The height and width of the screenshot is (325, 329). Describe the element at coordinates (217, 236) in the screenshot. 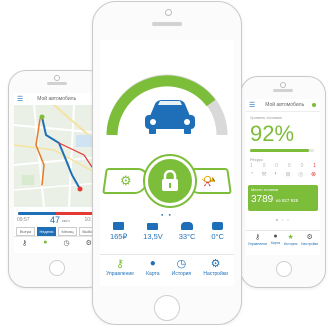

I see `engine-temp-value: 0°C` at that location.